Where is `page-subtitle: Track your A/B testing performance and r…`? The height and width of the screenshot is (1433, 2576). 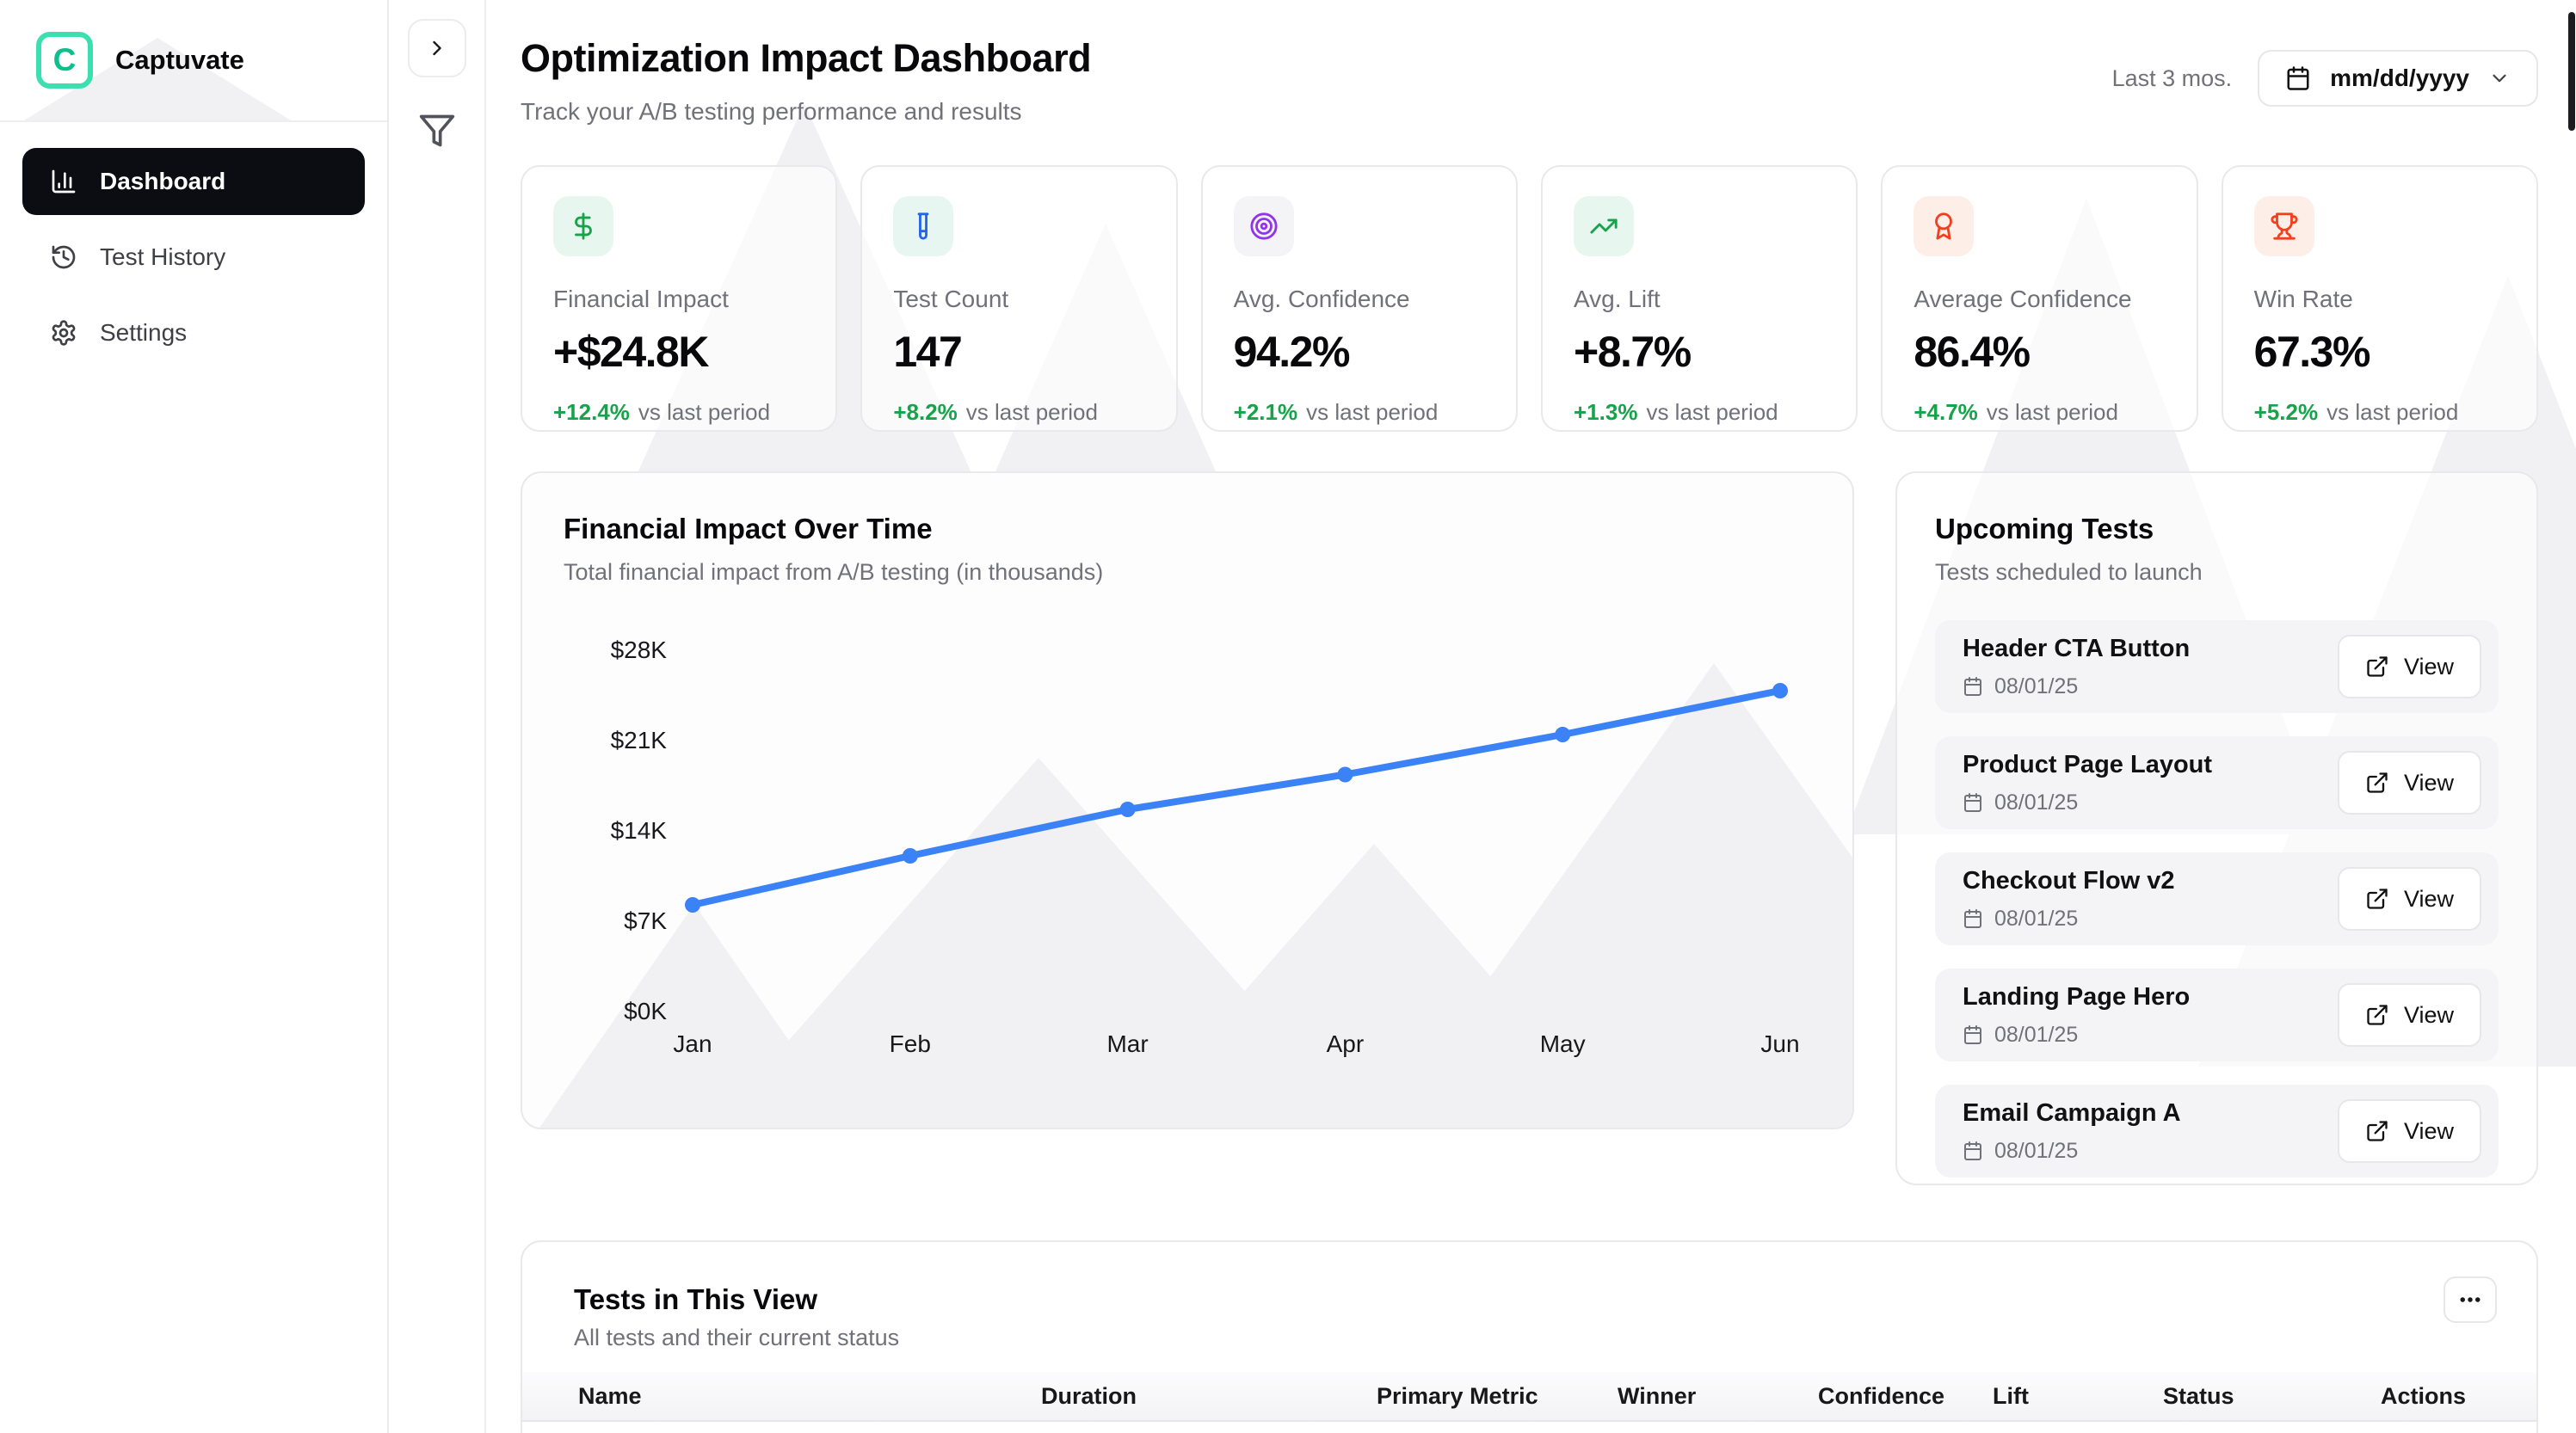
page-subtitle: Track your A/B testing performance and r… is located at coordinates (771, 111).